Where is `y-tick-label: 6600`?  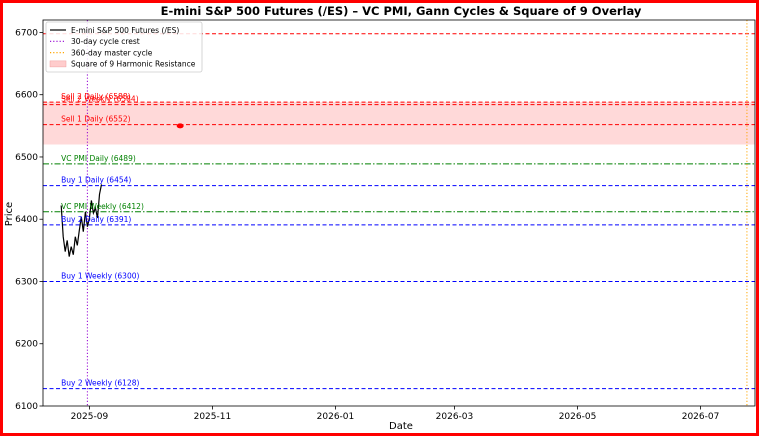 y-tick-label: 6600 is located at coordinates (26, 96).